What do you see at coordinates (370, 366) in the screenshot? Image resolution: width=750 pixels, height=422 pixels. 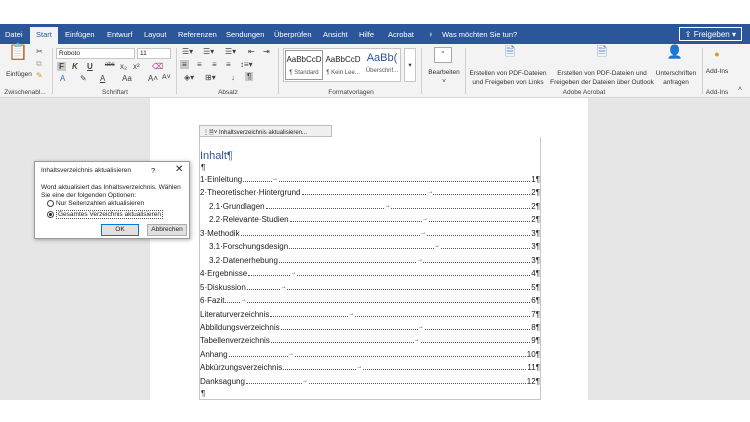 I see `toc-entry: Abkürzungsverzeichnis → 11¶` at bounding box center [370, 366].